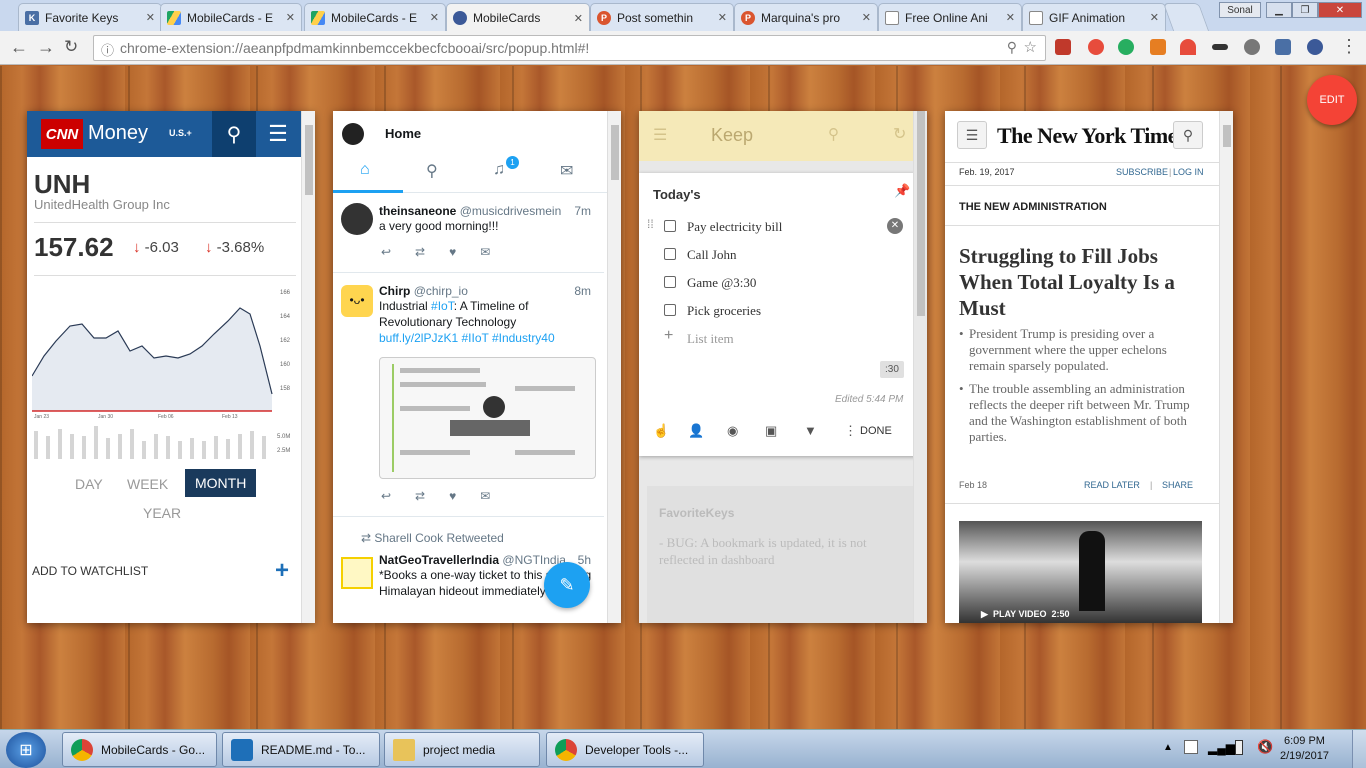 This screenshot has height=768, width=1366. I want to click on palette-icon: ◉, so click(732, 431).